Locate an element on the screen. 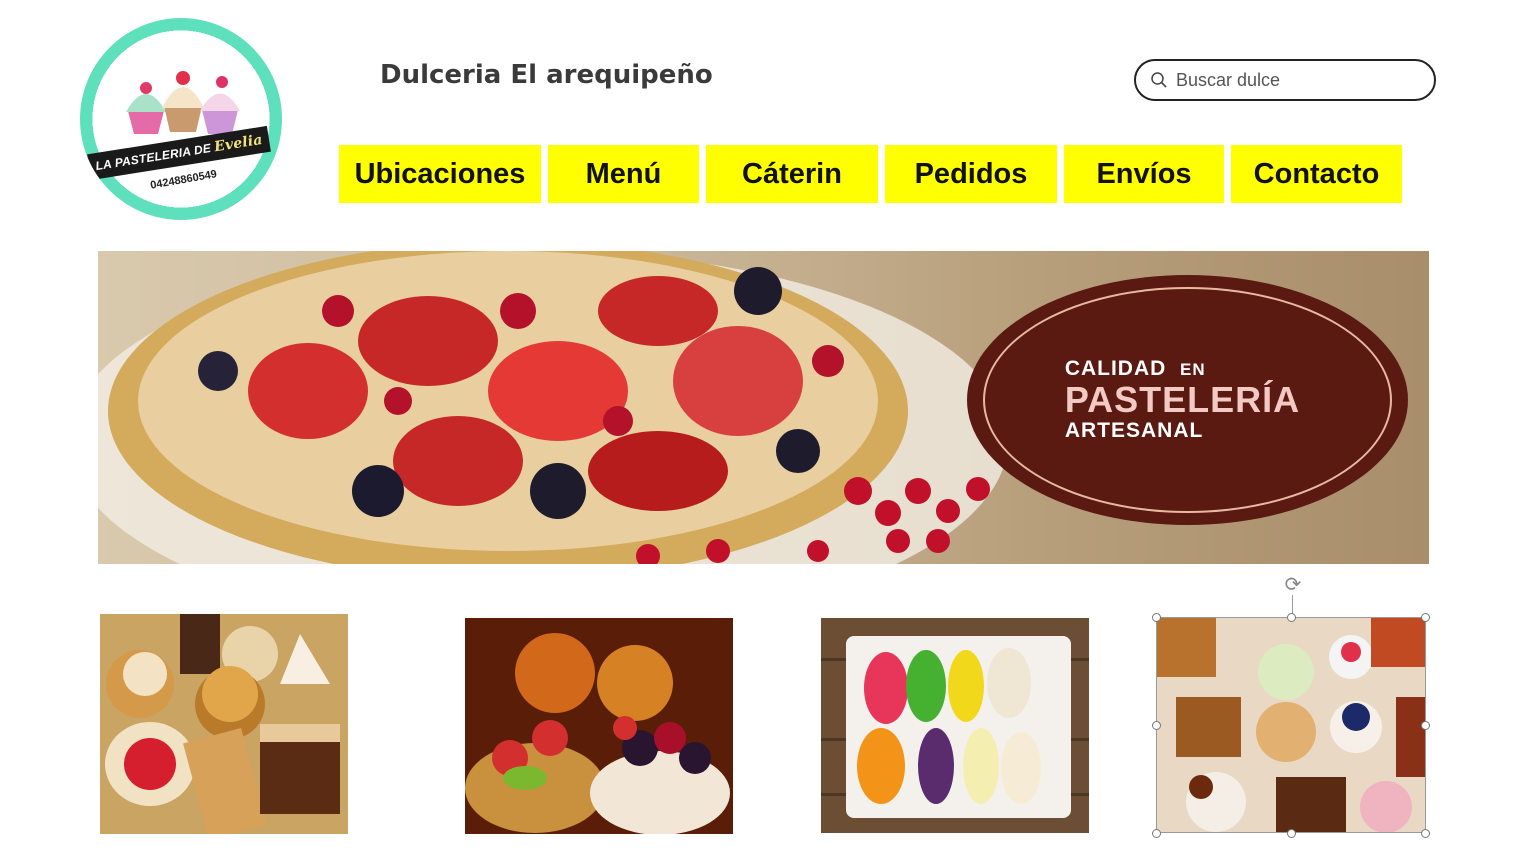 Image resolution: width=1519 pixels, height=852 pixels. mini-cakes-image is located at coordinates (1291, 725).